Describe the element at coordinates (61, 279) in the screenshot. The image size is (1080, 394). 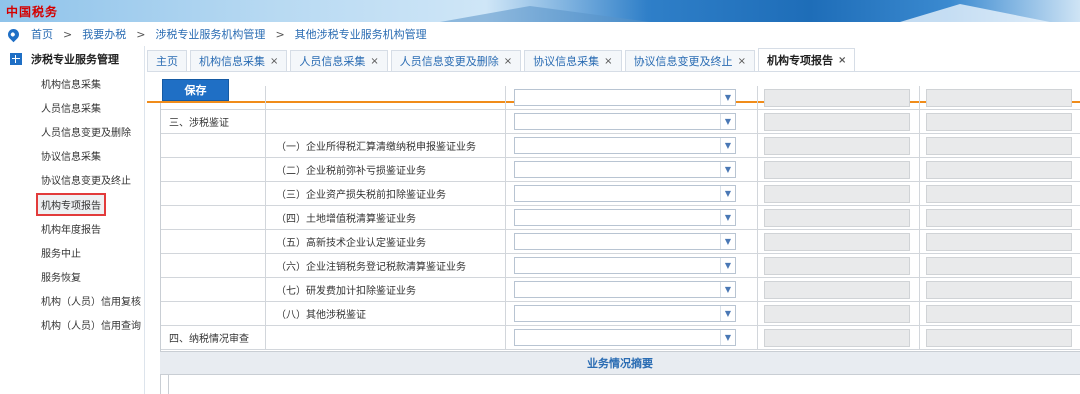
I see `sidebar-item-label: 服务恢复` at that location.